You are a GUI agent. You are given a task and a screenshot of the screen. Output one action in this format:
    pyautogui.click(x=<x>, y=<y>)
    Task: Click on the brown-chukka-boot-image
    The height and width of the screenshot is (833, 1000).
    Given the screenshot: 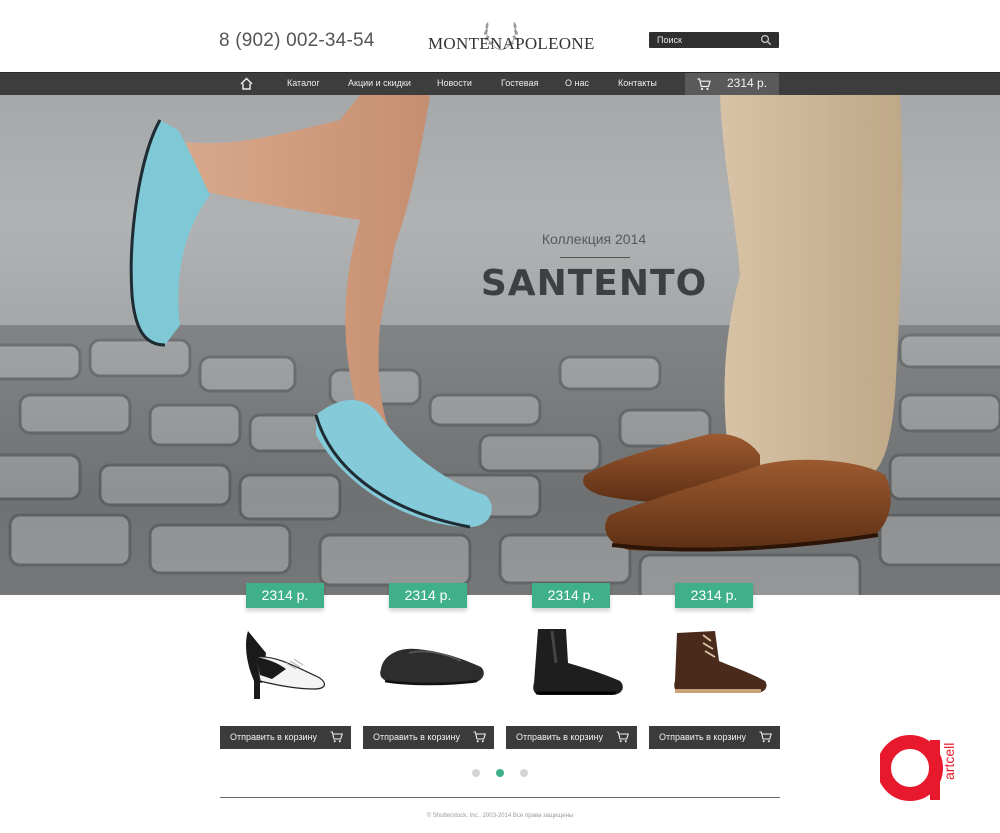 What is the action you would take?
    pyautogui.click(x=715, y=663)
    